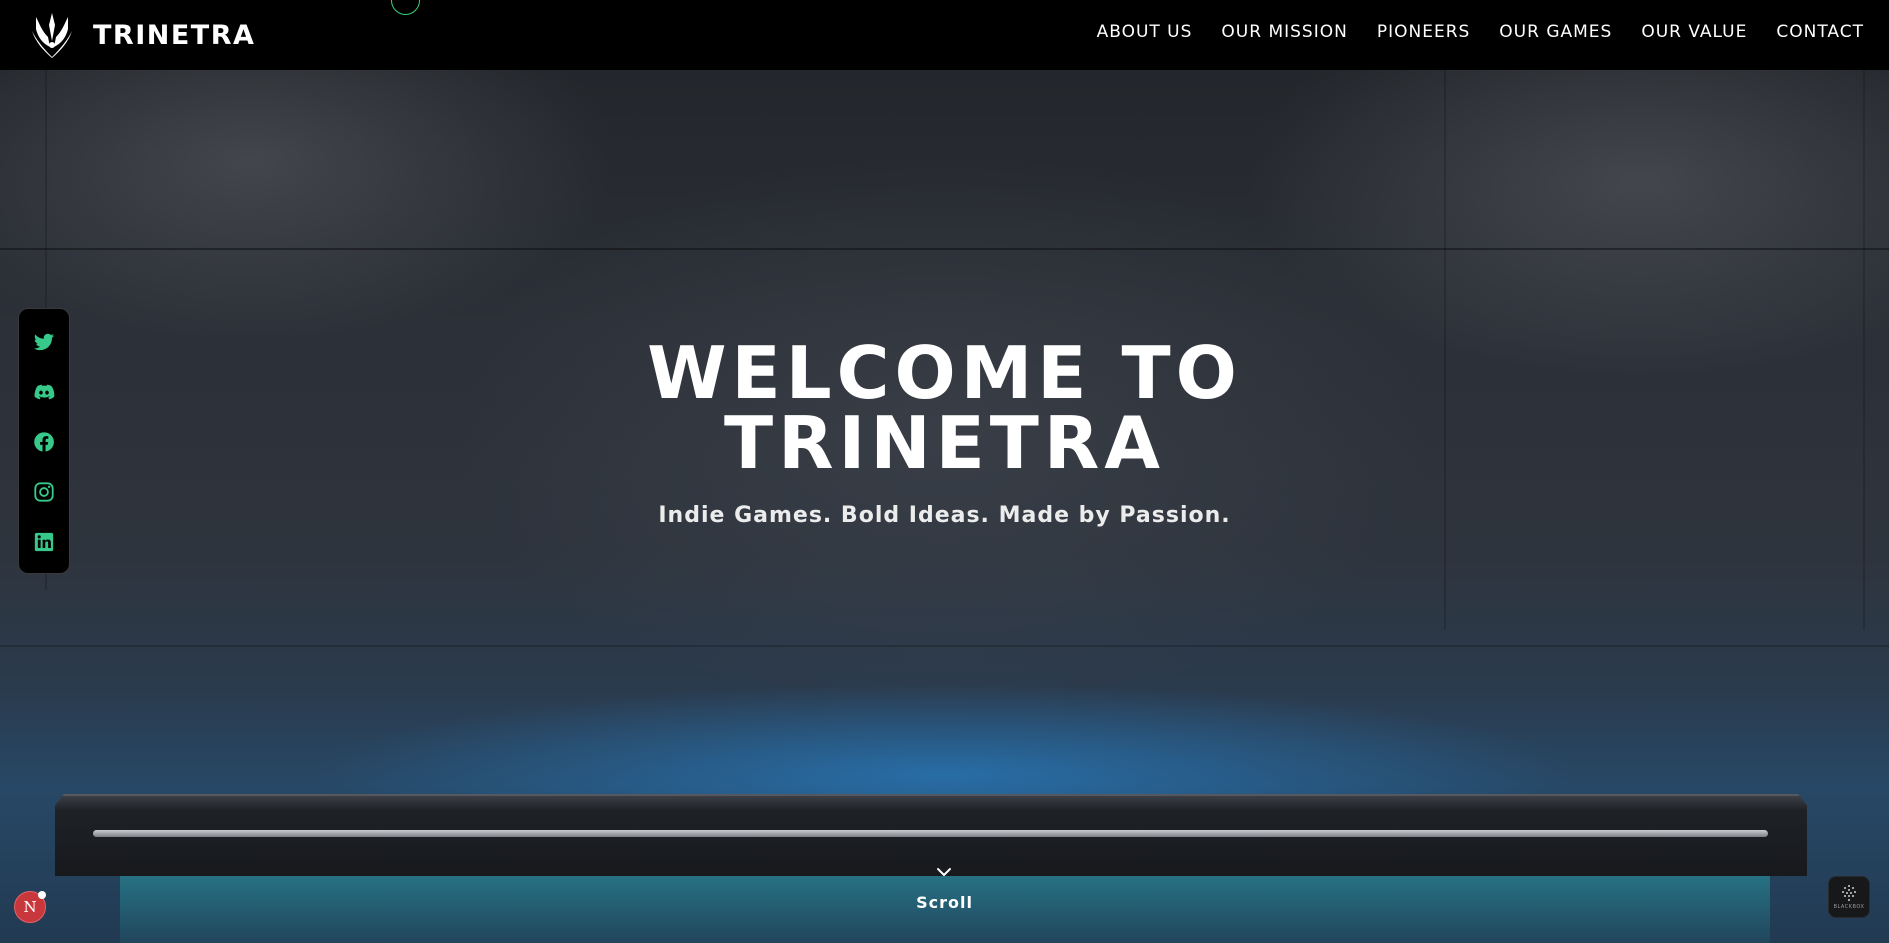 The width and height of the screenshot is (1889, 943). Describe the element at coordinates (1145, 32) in the screenshot. I see `nav-about-us: ABOUT US` at that location.